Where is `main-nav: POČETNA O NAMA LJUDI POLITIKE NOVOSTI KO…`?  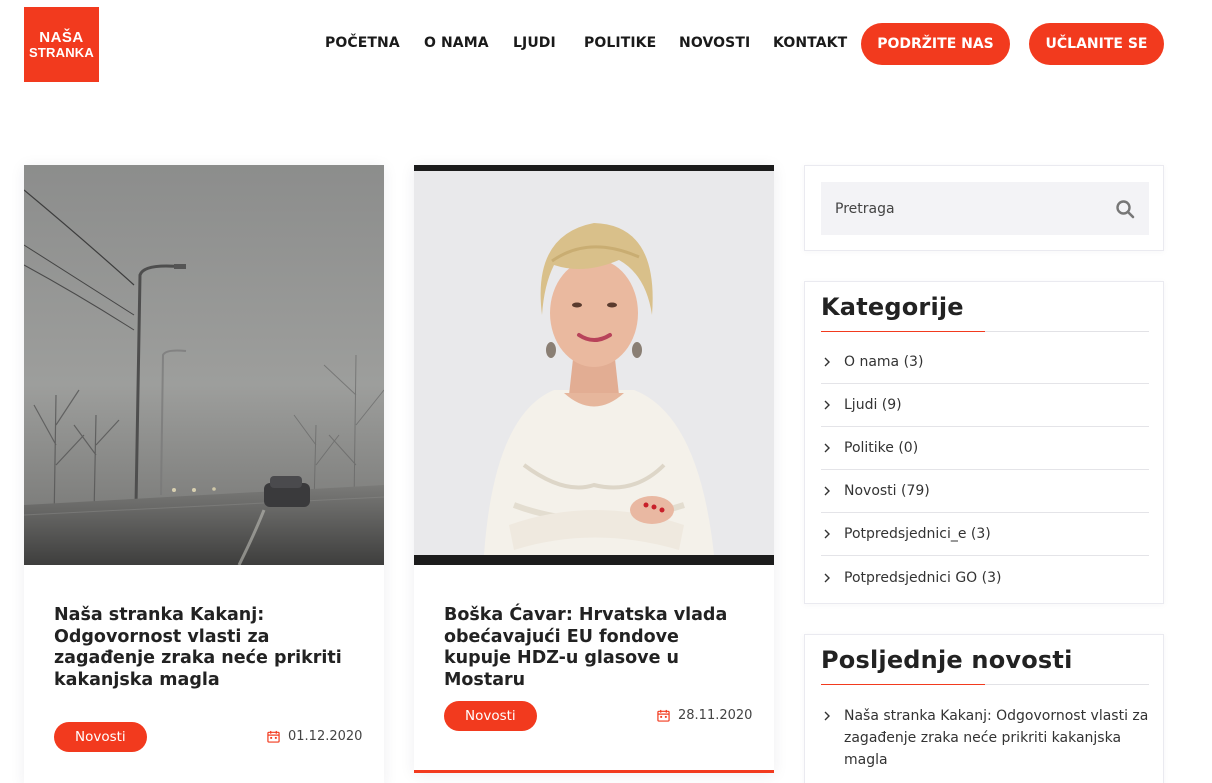
main-nav: POČETNA O NAMA LJUDI POLITIKE NOVOSTI KO… is located at coordinates (606, 44).